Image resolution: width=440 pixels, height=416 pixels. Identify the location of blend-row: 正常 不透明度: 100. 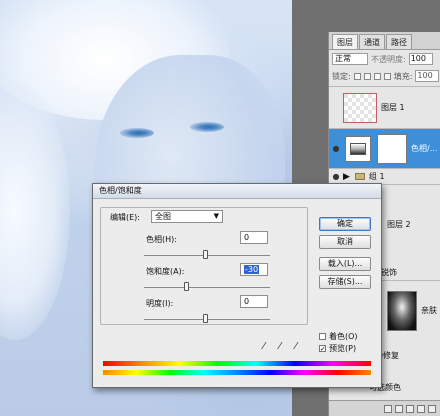
(386, 59).